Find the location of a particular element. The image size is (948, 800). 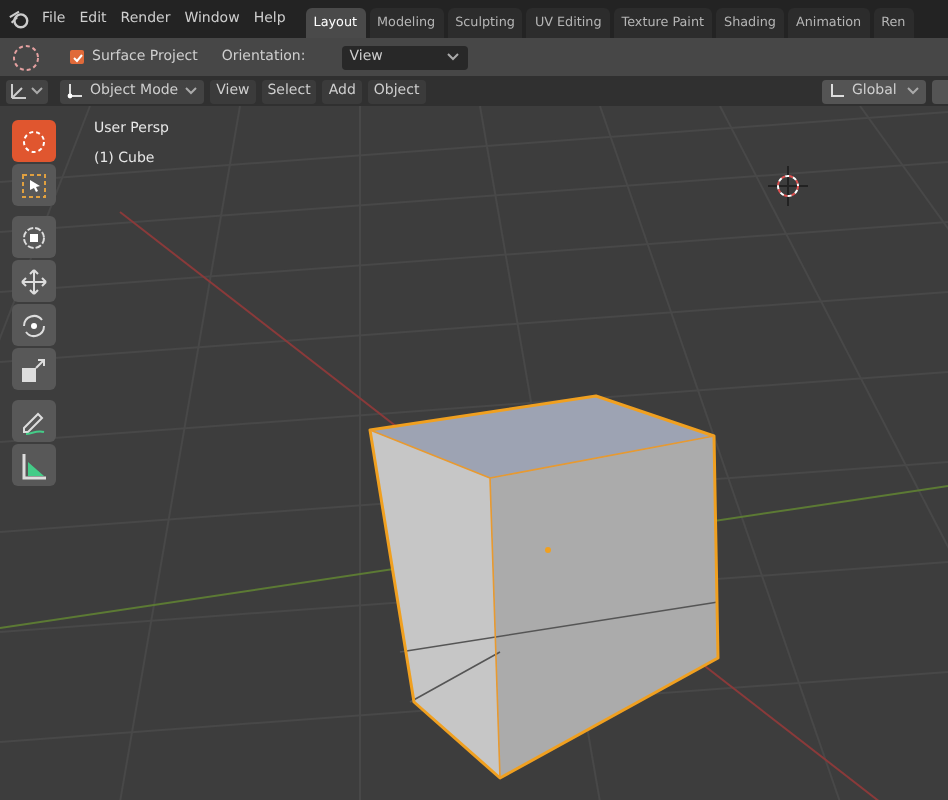

ruler-icon is located at coordinates (34, 465).